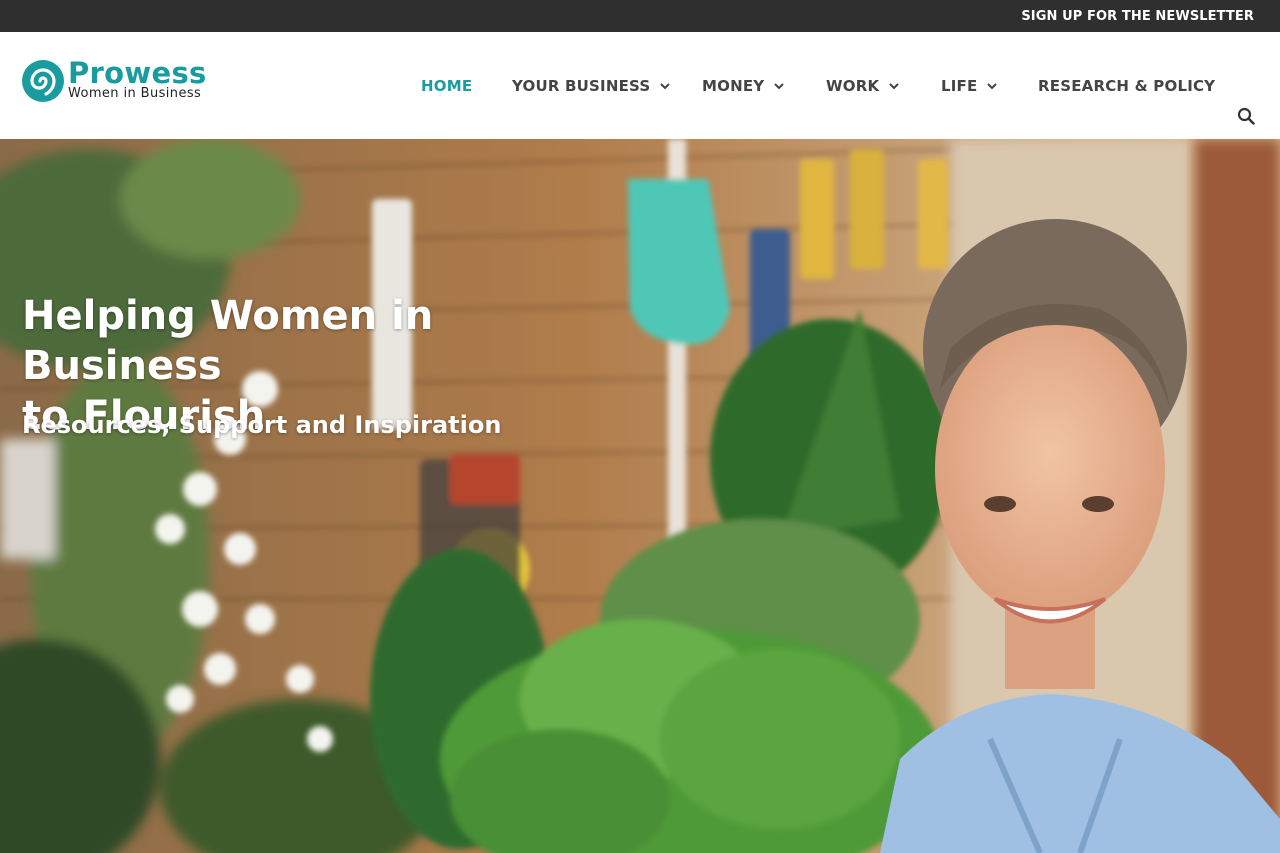  I want to click on nav-item-money: MONEY, so click(743, 86).